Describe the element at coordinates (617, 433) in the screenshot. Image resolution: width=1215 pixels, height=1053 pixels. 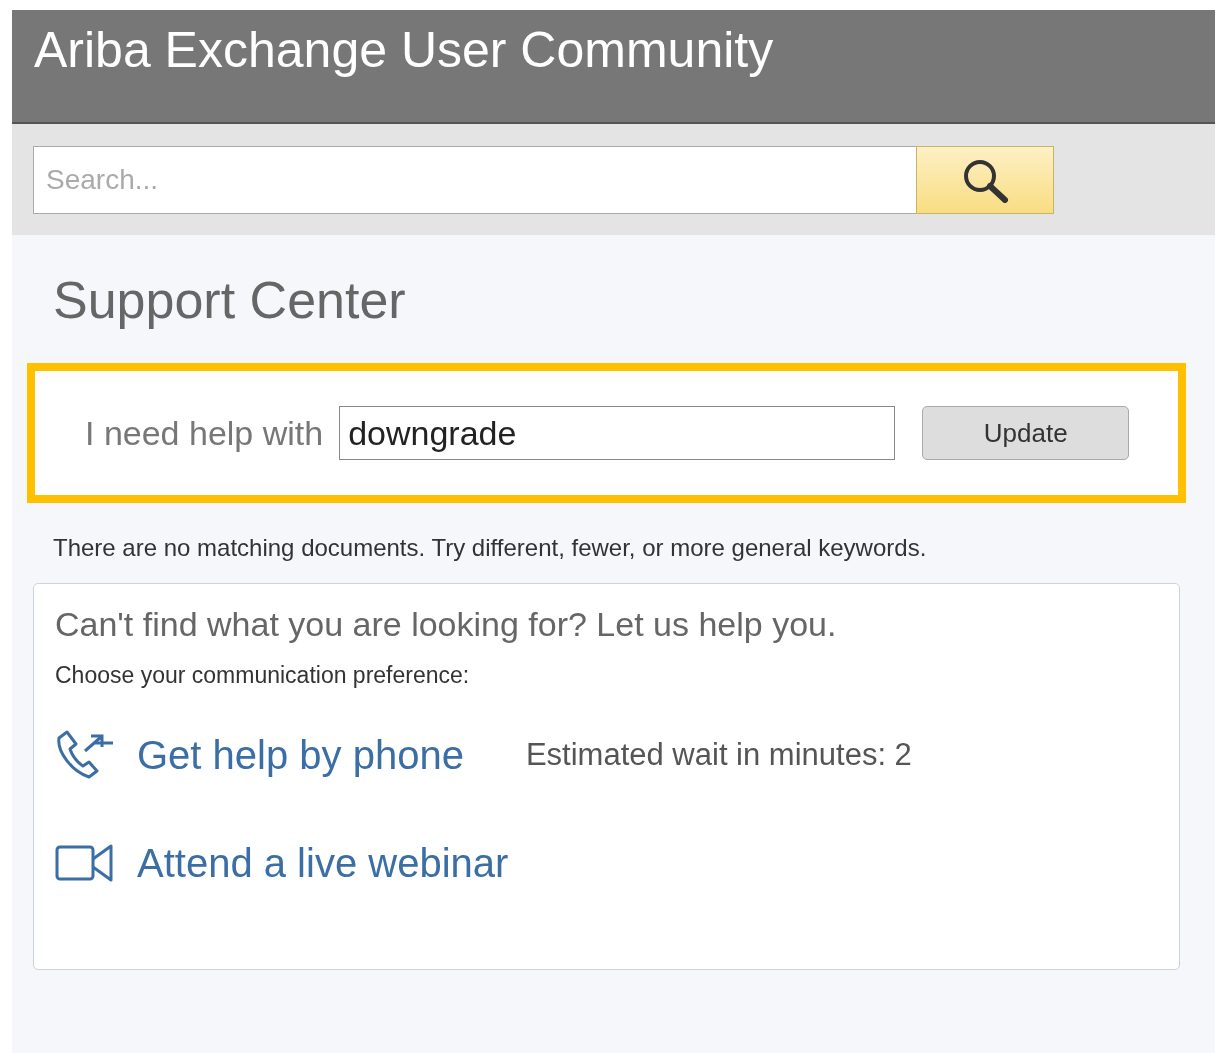
I see `help-topic-field: downgrade` at that location.